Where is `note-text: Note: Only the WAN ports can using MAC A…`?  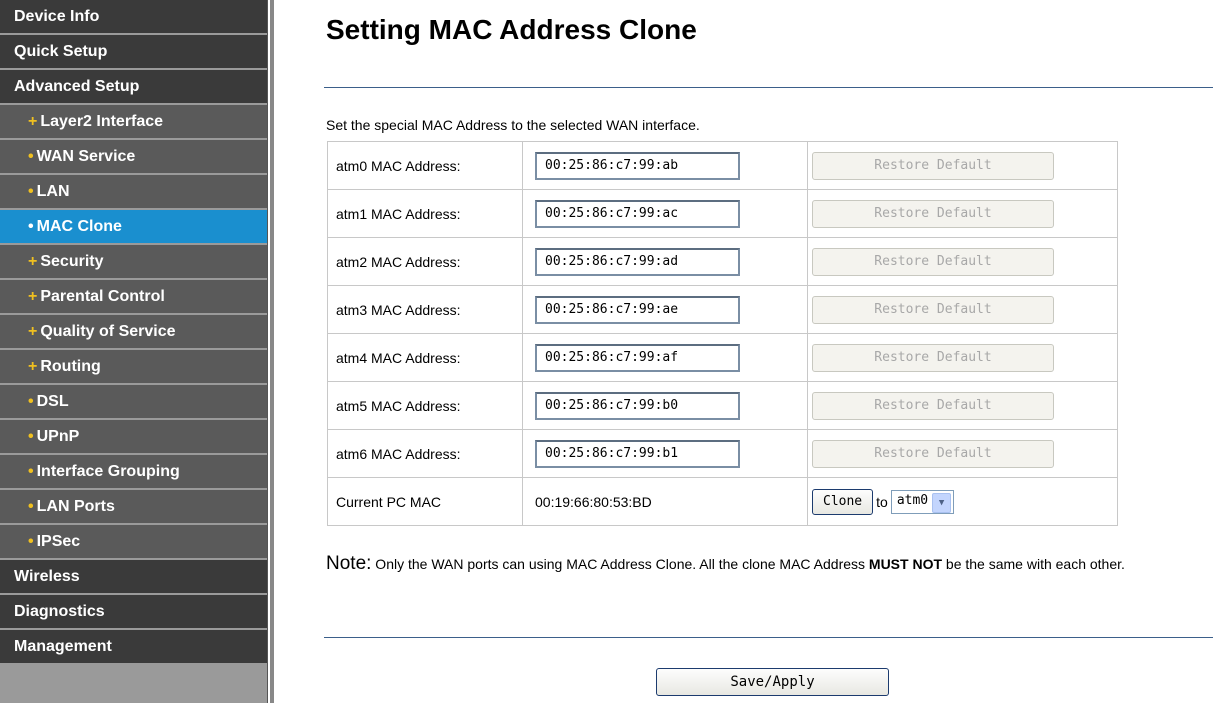 note-text: Note: Only the WAN ports can using MAC A… is located at coordinates (769, 564).